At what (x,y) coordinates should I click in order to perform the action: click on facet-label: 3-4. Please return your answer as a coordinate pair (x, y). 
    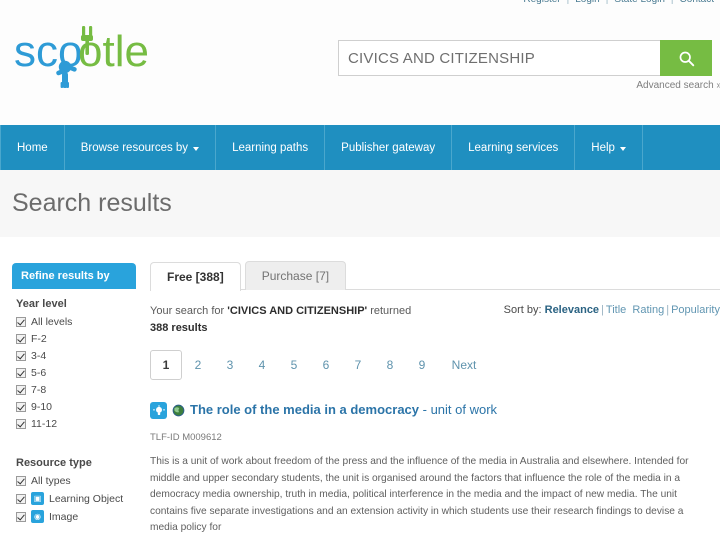
    Looking at the image, I should click on (39, 356).